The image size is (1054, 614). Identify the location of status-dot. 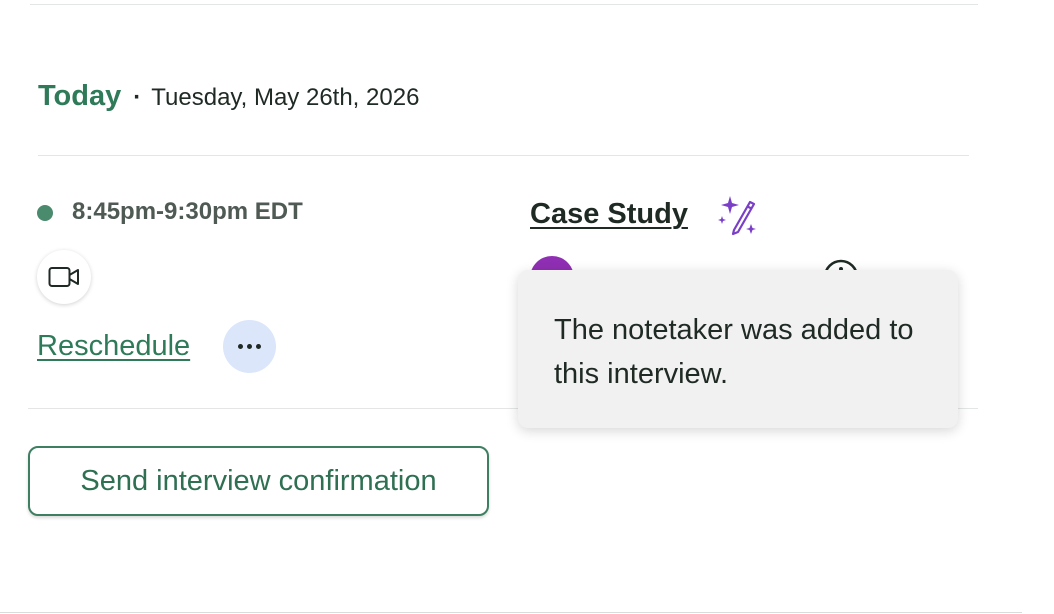
(45, 213).